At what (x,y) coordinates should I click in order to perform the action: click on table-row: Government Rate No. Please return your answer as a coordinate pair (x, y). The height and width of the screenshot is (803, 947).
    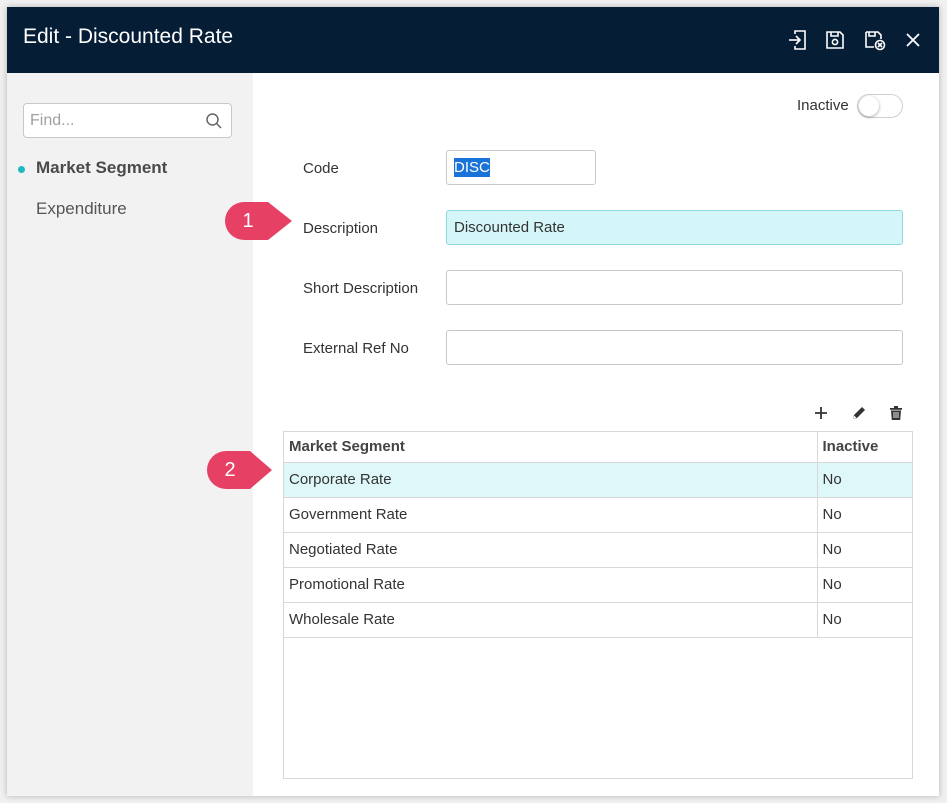
    Looking at the image, I should click on (598, 515).